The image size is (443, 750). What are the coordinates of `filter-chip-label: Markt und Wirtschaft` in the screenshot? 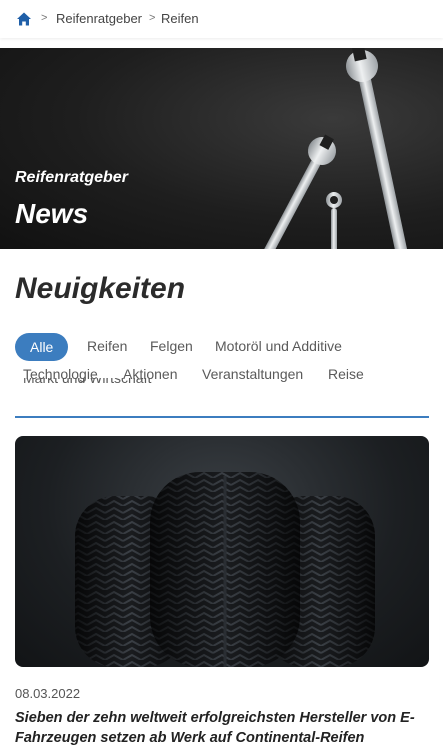 It's located at (87, 382).